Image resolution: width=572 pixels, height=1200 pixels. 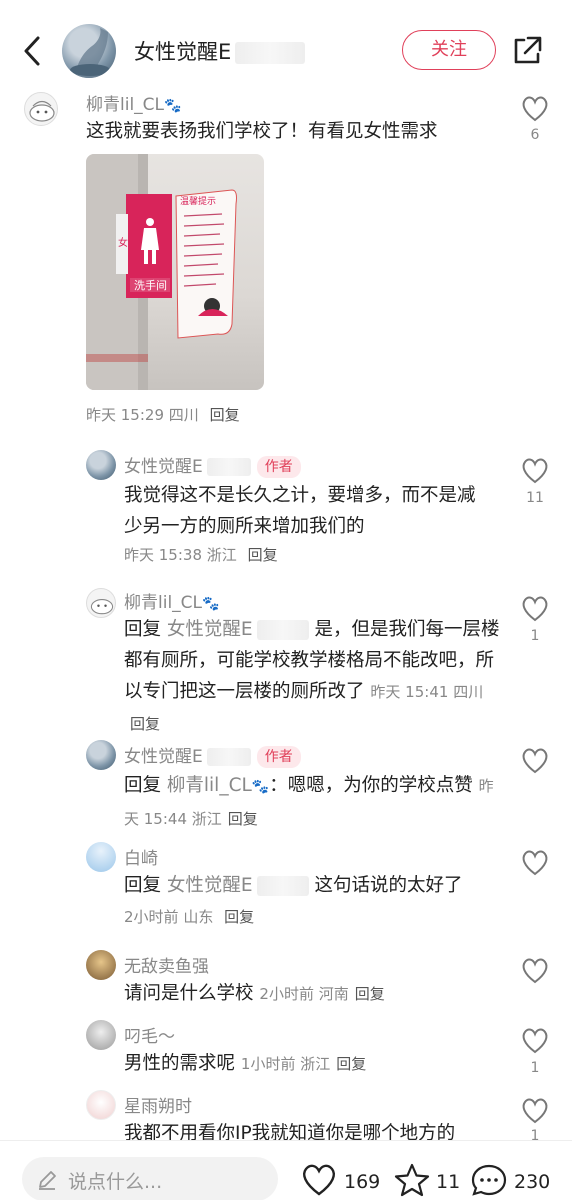 I want to click on reply-username: 星雨朔时, so click(x=158, y=1104).